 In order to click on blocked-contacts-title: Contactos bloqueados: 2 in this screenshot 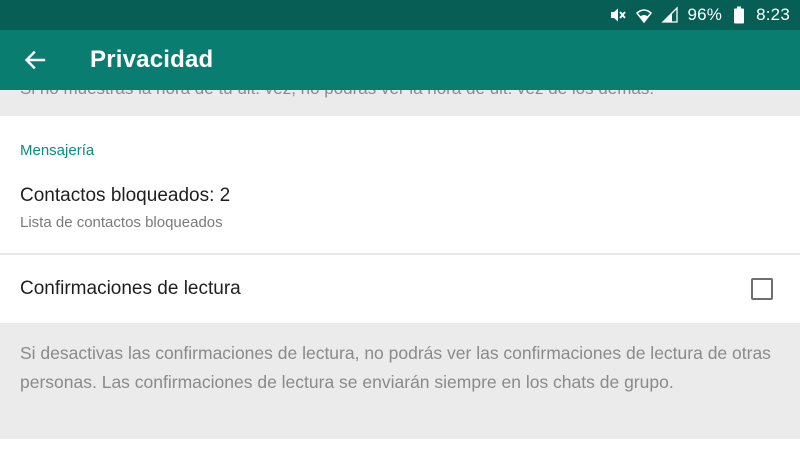, I will do `click(125, 195)`.